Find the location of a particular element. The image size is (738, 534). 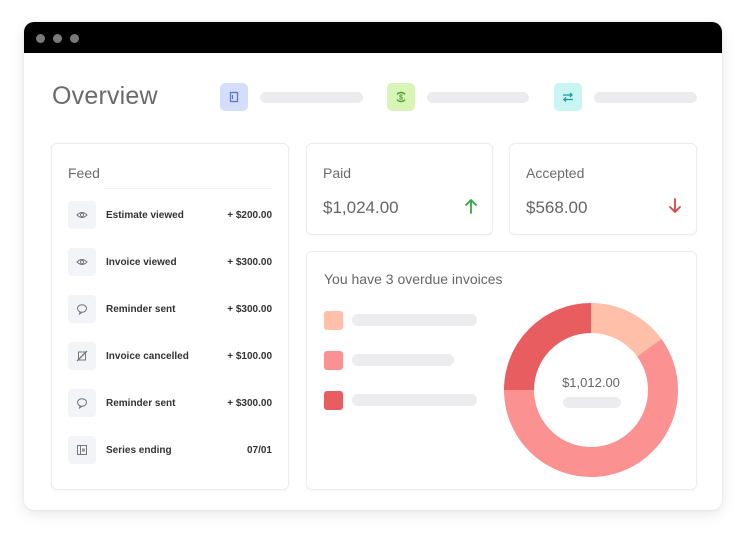

calendar-icon is located at coordinates (82, 450).